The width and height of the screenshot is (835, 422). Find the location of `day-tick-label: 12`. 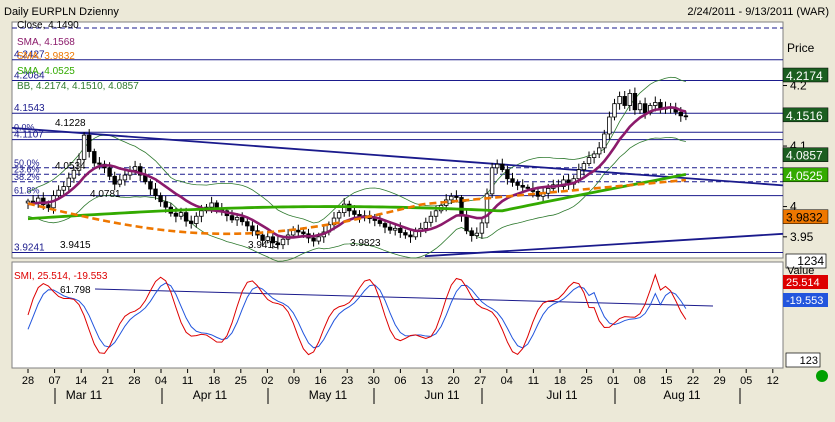

day-tick-label: 12 is located at coordinates (773, 381).